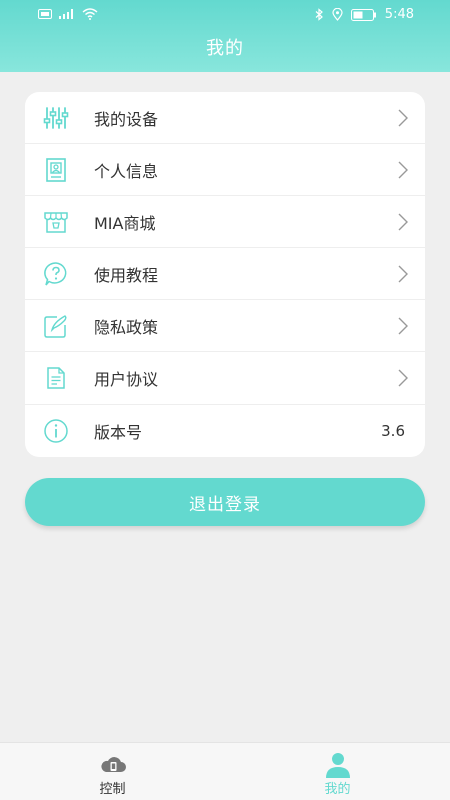 Image resolution: width=450 pixels, height=800 pixels. What do you see at coordinates (337, 789) in the screenshot?
I see `tab-label: 我的` at bounding box center [337, 789].